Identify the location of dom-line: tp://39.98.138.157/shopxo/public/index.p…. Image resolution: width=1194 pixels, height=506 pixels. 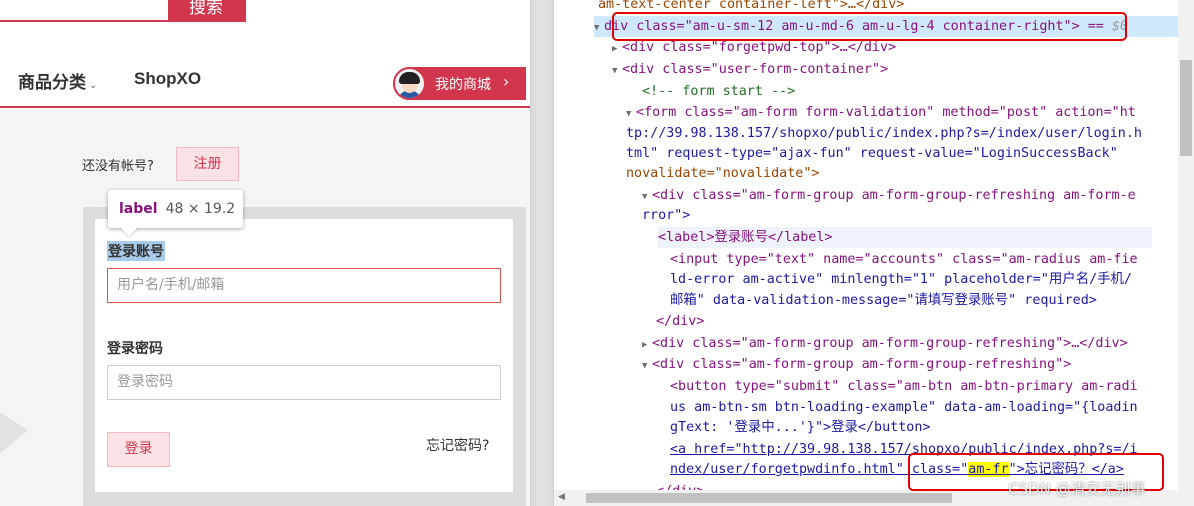
(910, 133).